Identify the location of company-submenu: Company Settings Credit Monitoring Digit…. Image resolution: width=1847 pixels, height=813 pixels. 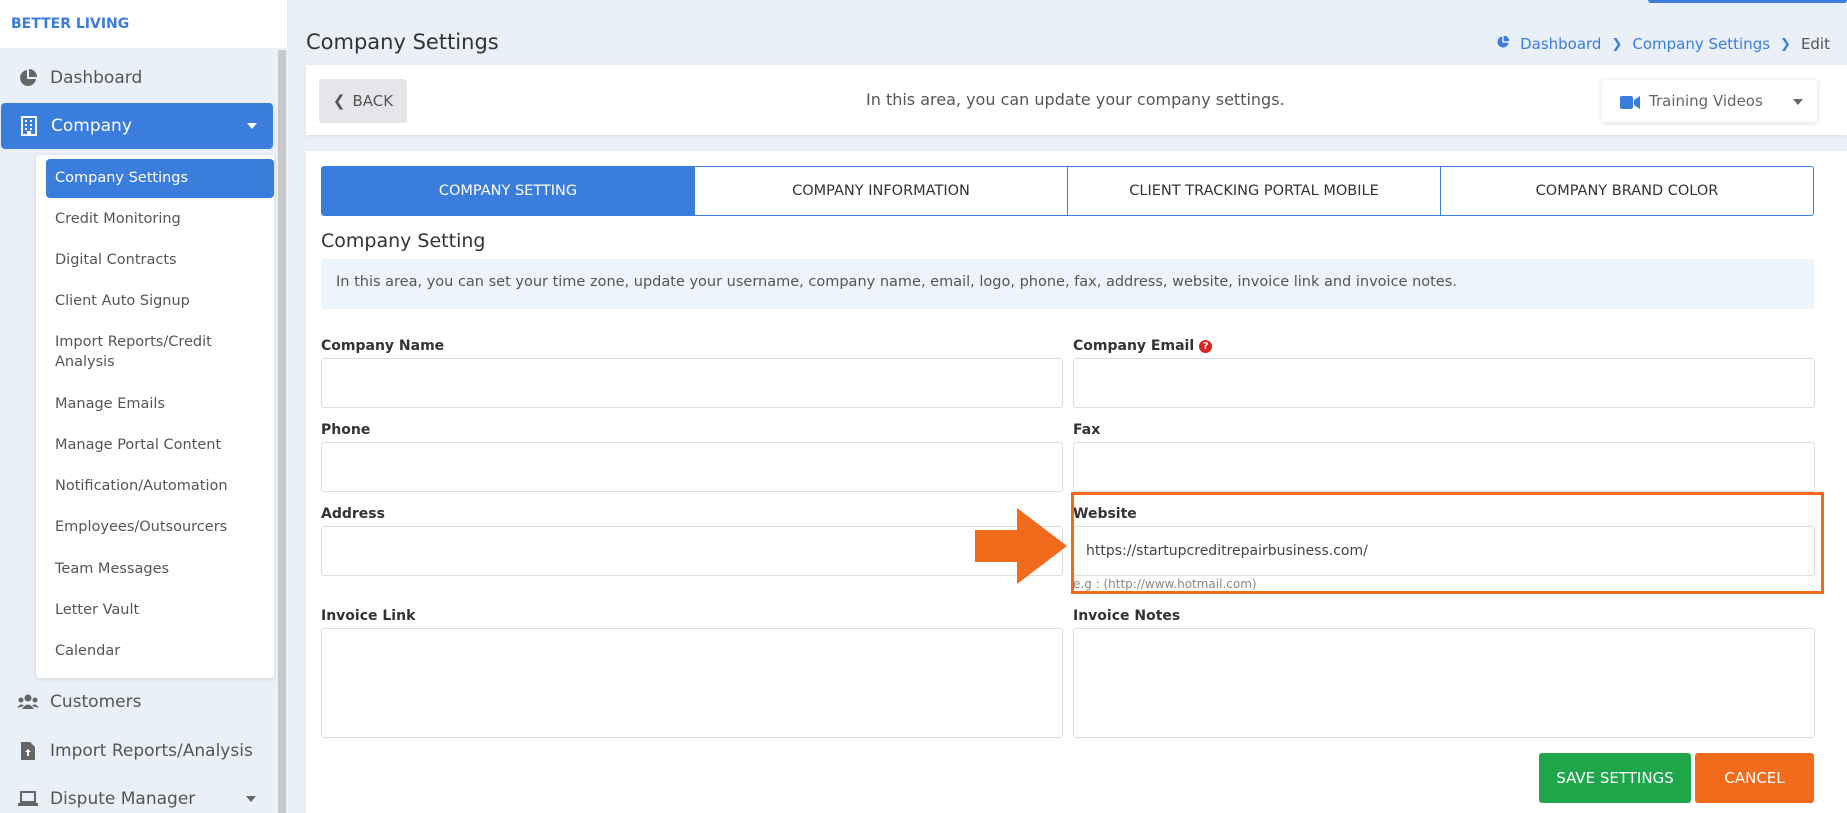
(155, 416).